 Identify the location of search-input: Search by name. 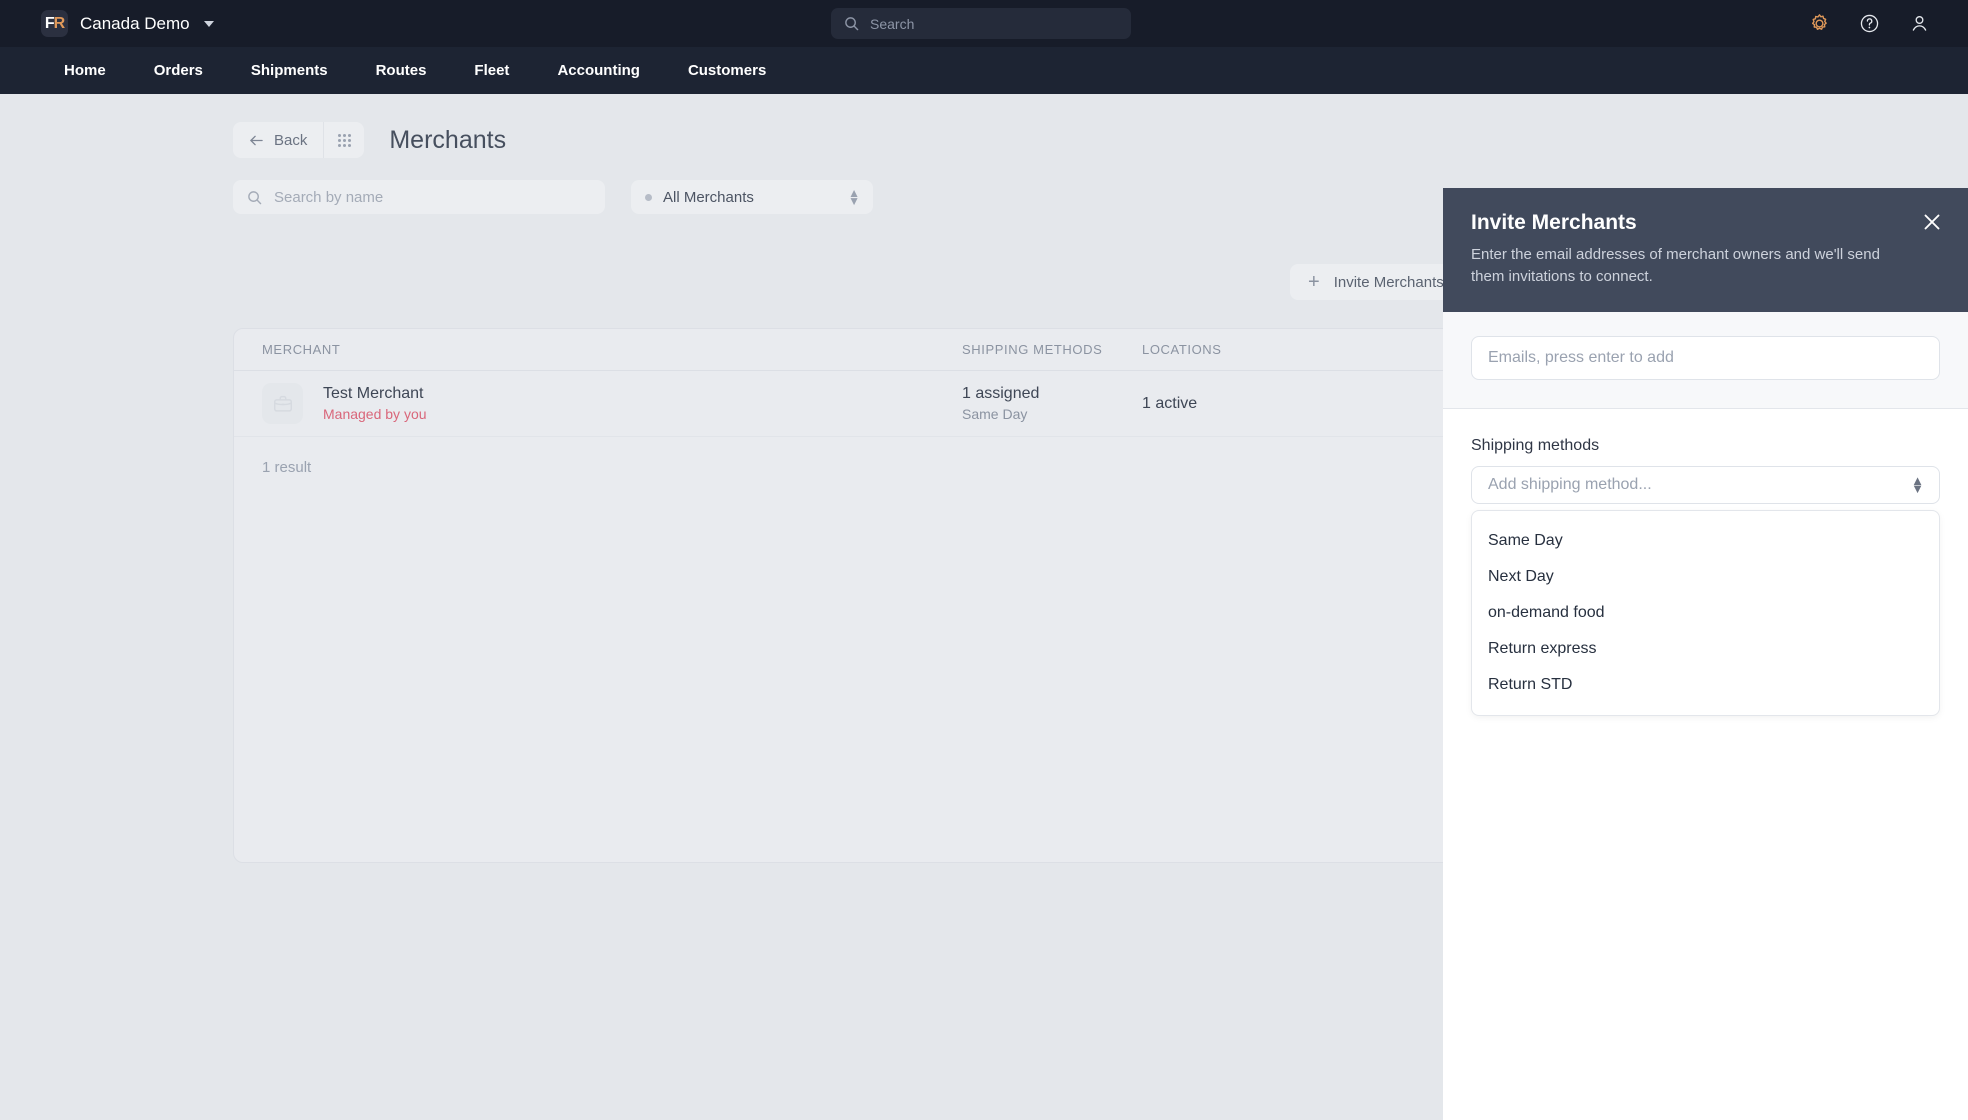
(419, 197).